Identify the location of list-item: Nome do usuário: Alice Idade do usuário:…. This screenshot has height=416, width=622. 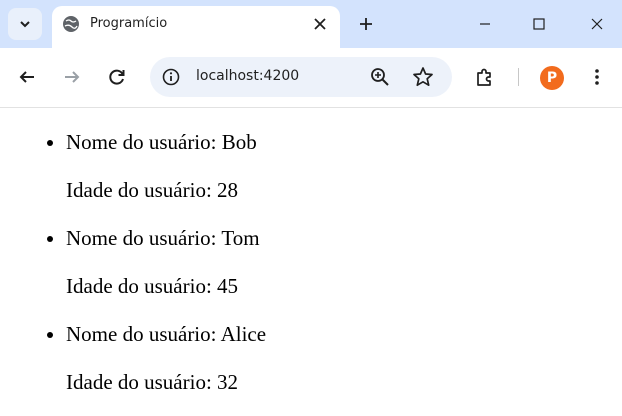
(166, 368).